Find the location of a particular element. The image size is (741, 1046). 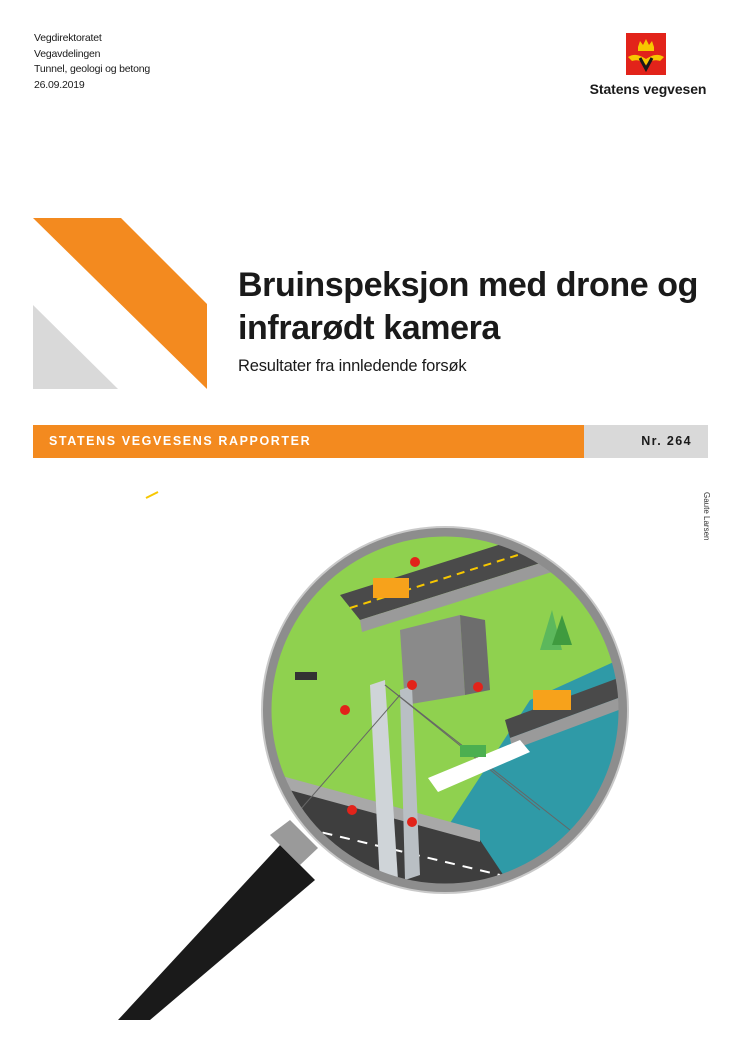

decorative-corner-shapes is located at coordinates (120, 303).